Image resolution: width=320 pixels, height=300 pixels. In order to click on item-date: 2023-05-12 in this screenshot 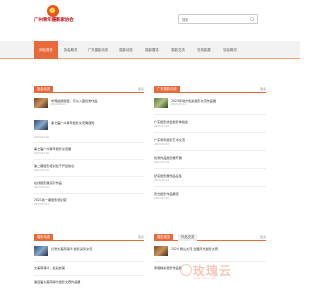, I will do `click(179, 104)`.